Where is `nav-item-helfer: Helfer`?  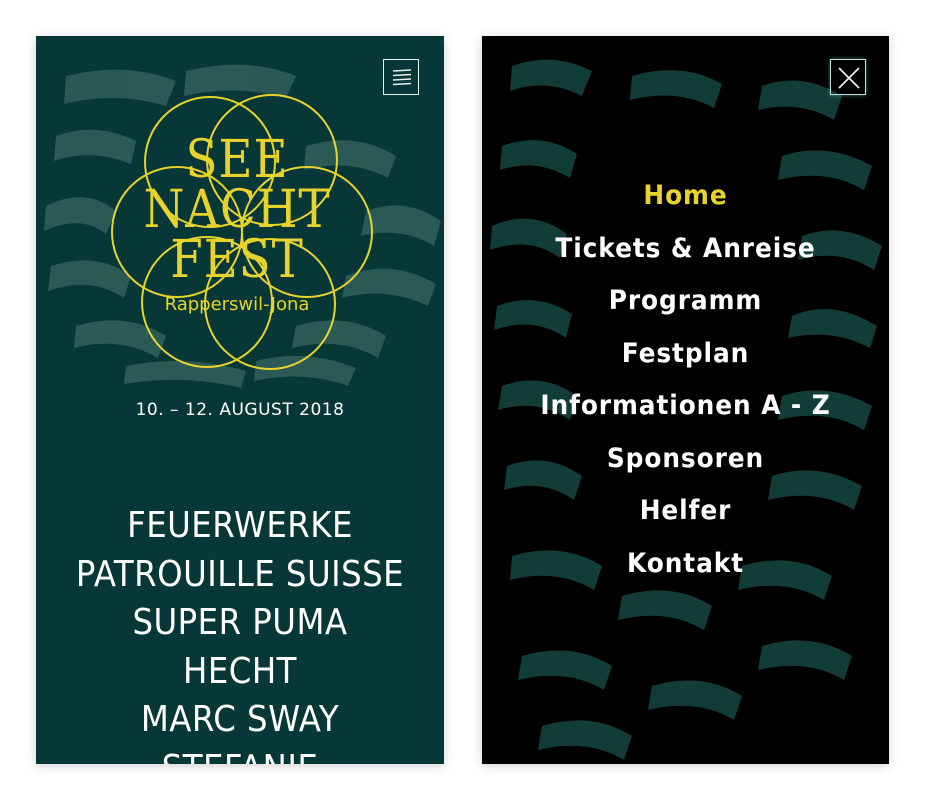
nav-item-helfer: Helfer is located at coordinates (685, 511).